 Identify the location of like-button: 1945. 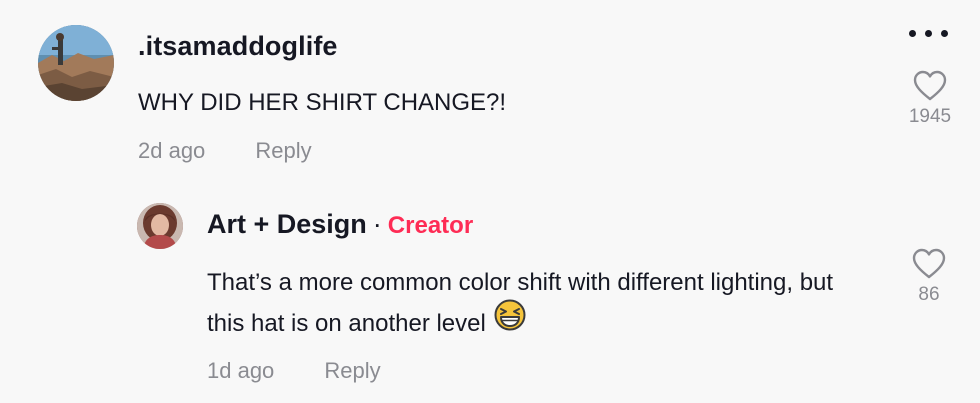
(930, 105).